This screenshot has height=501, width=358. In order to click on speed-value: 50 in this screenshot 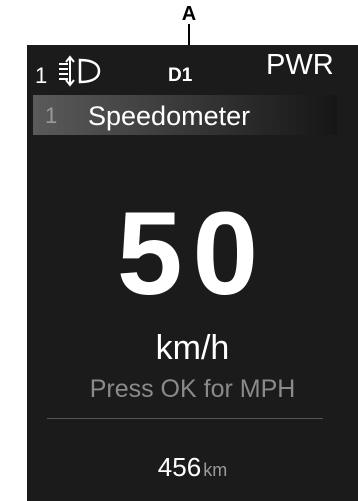, I will do `click(192, 254)`.